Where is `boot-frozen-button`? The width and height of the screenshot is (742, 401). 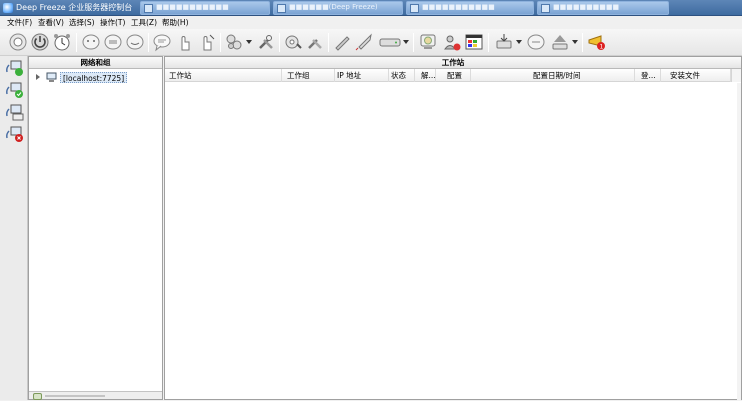 boot-frozen-button is located at coordinates (184, 42).